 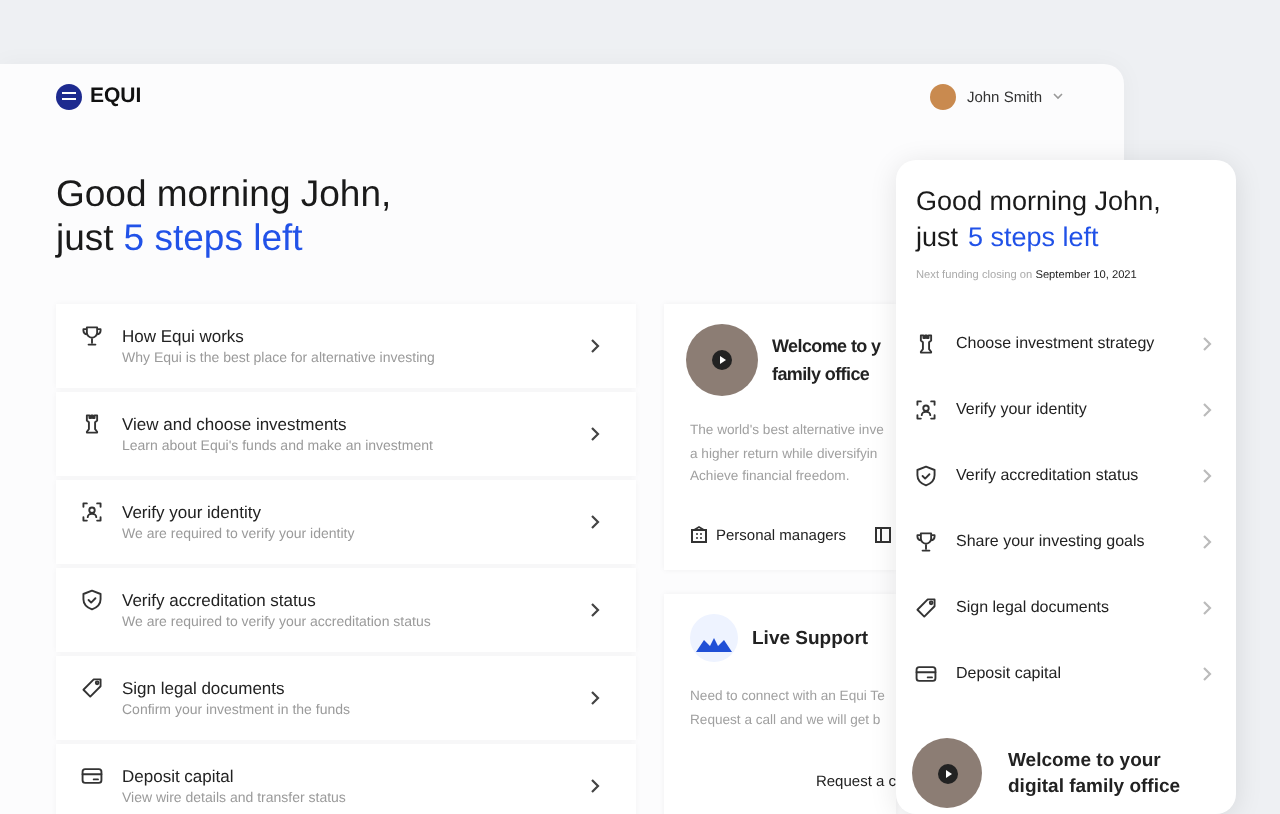 I want to click on card-title: Live Support, so click(x=810, y=638).